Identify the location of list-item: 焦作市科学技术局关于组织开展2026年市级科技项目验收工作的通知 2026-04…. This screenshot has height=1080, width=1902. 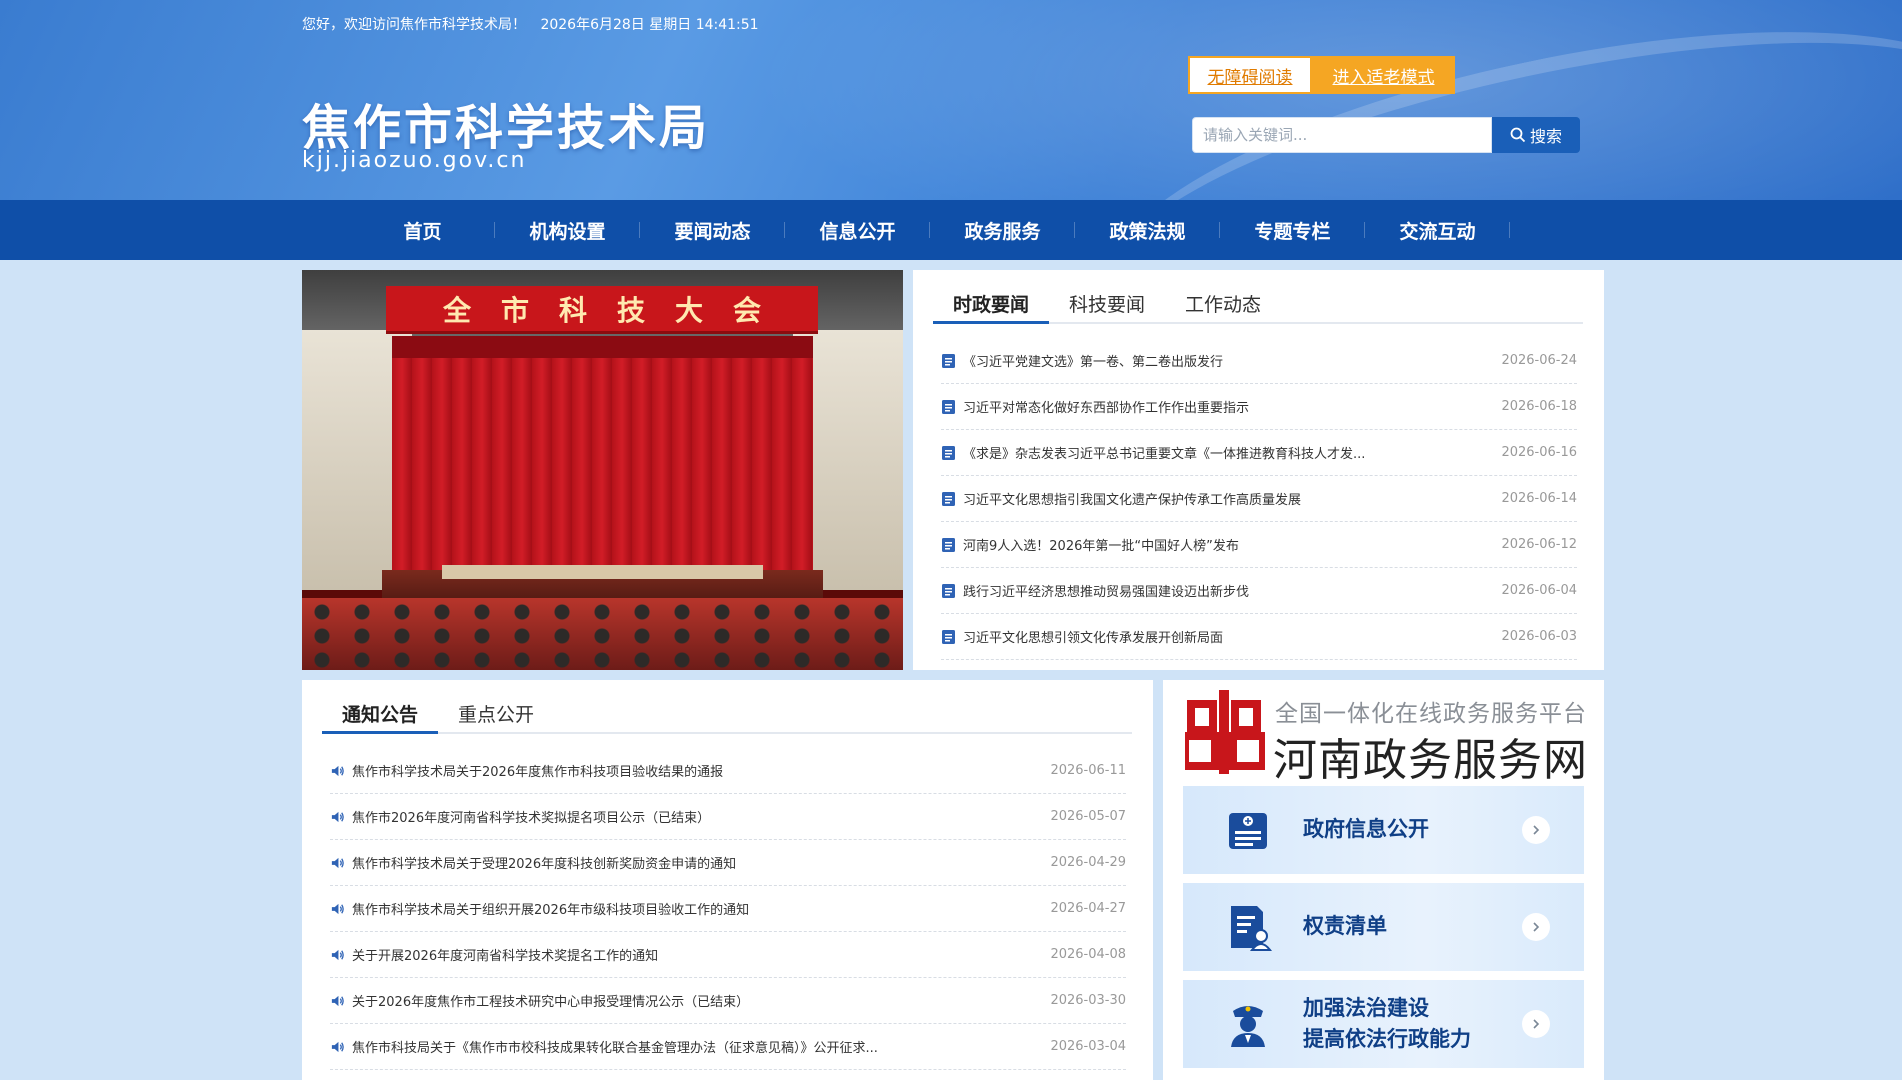
(728, 909).